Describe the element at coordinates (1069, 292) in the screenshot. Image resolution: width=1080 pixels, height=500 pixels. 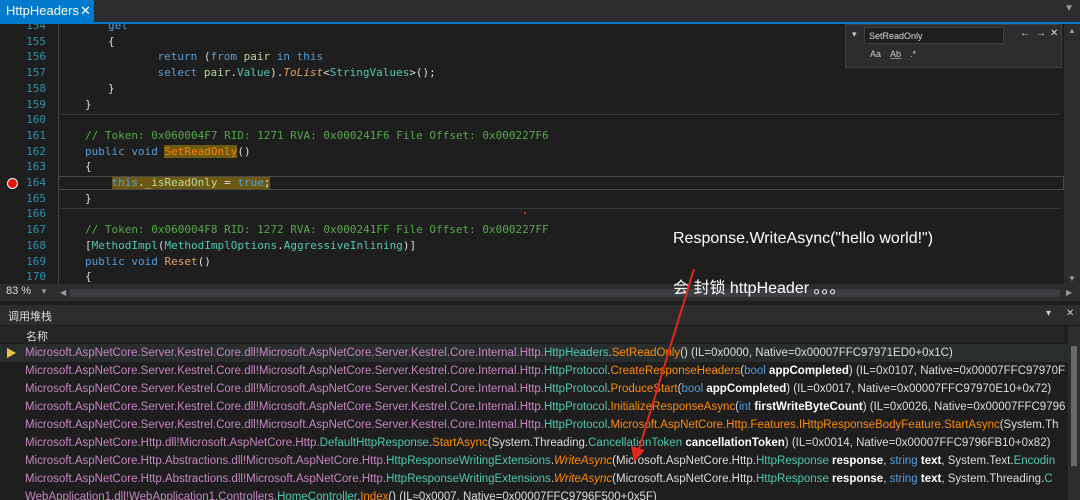
I see `scroll-right-icon: ▶` at that location.